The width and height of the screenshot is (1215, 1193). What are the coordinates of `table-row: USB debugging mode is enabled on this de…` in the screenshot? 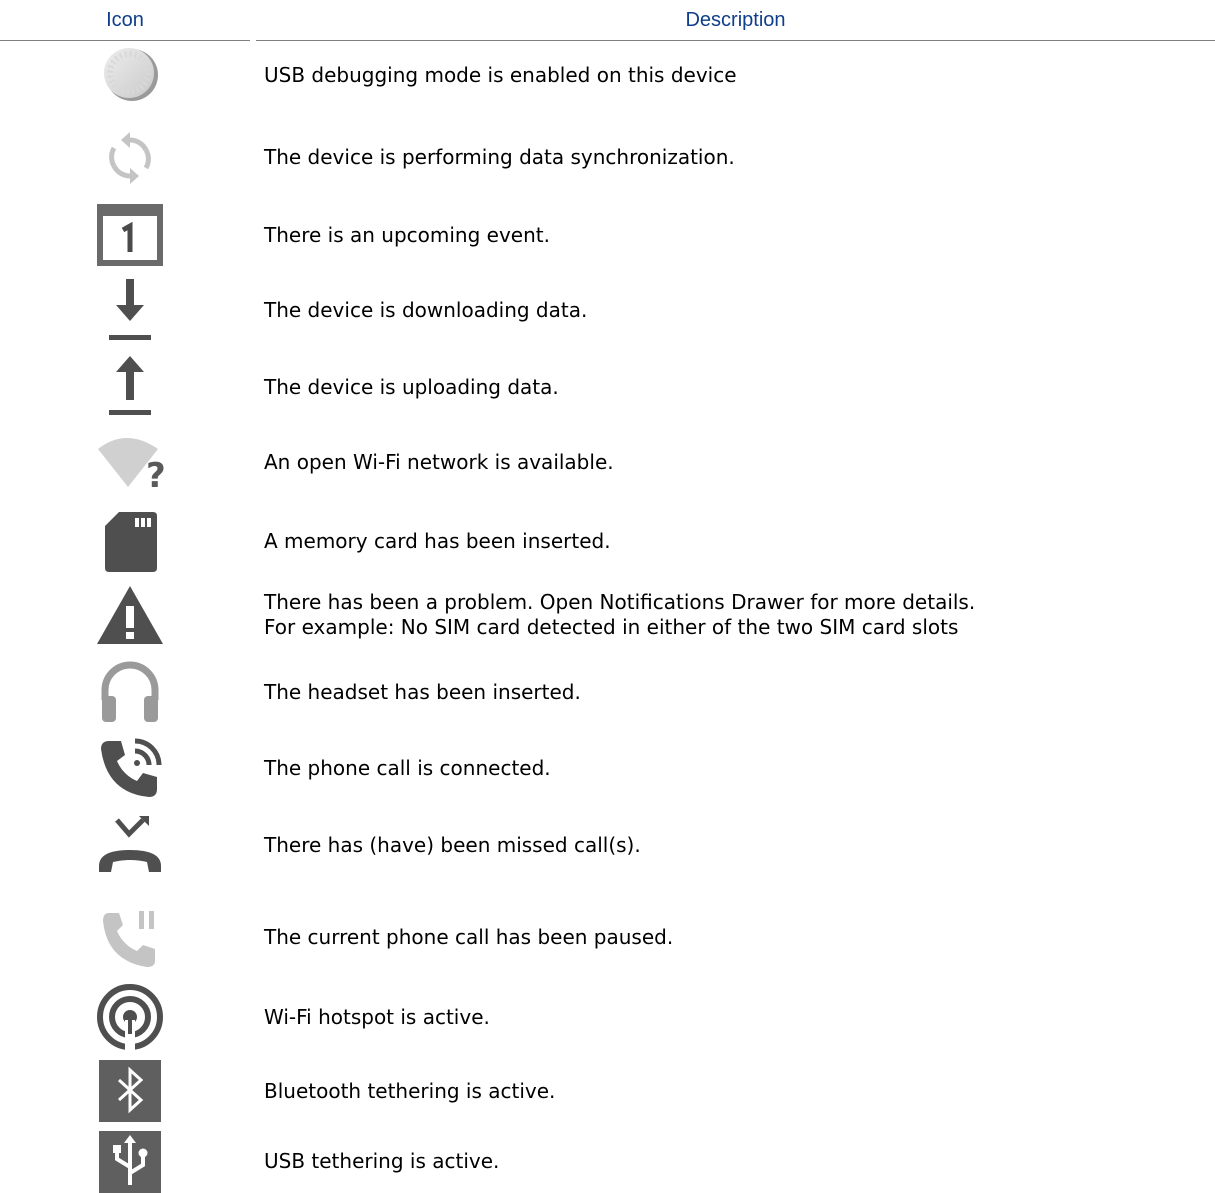 It's located at (607, 75).